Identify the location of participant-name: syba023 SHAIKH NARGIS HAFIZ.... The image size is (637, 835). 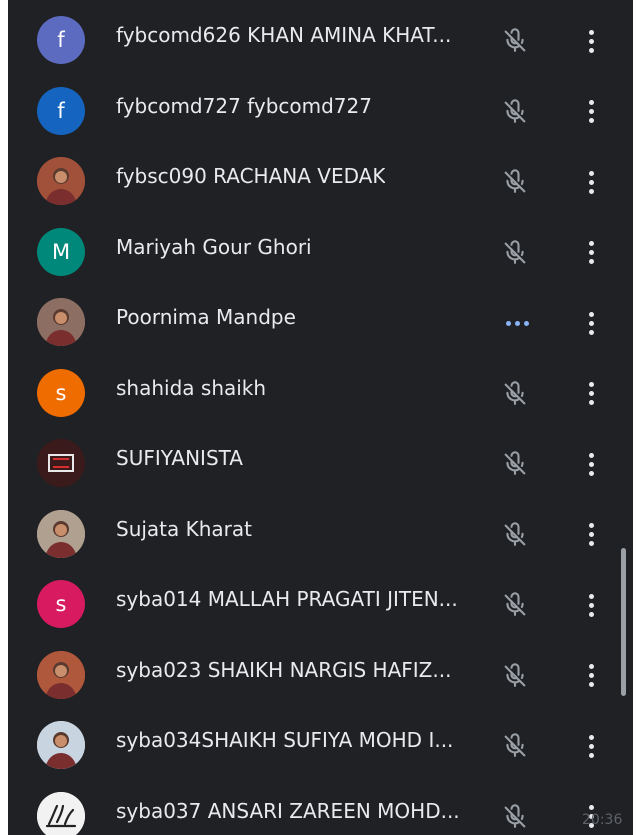
(284, 669).